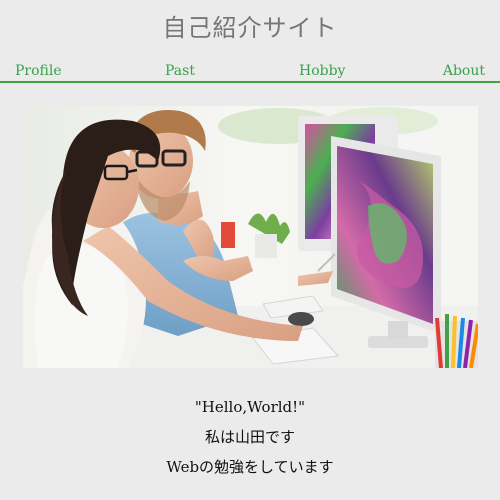 This screenshot has width=500, height=500. I want to click on intro-greeting: "Hello,World!", so click(250, 407).